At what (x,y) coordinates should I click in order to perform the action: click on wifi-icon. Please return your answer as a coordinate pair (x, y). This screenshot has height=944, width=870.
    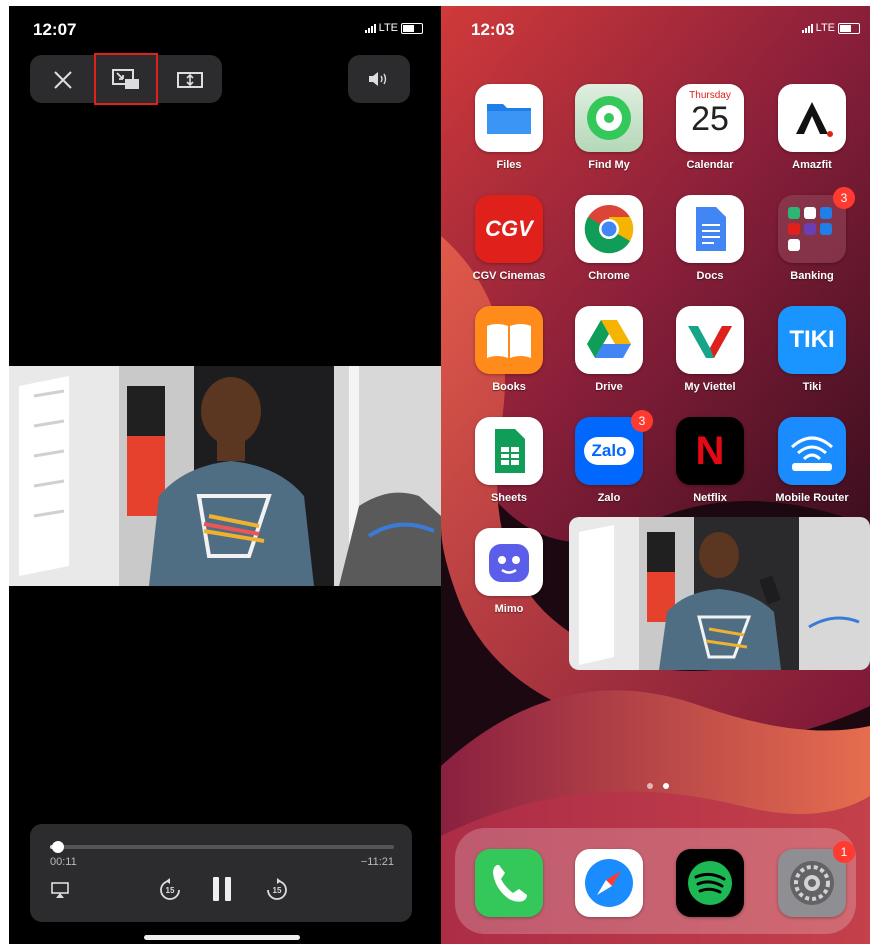
    Looking at the image, I should click on (812, 453).